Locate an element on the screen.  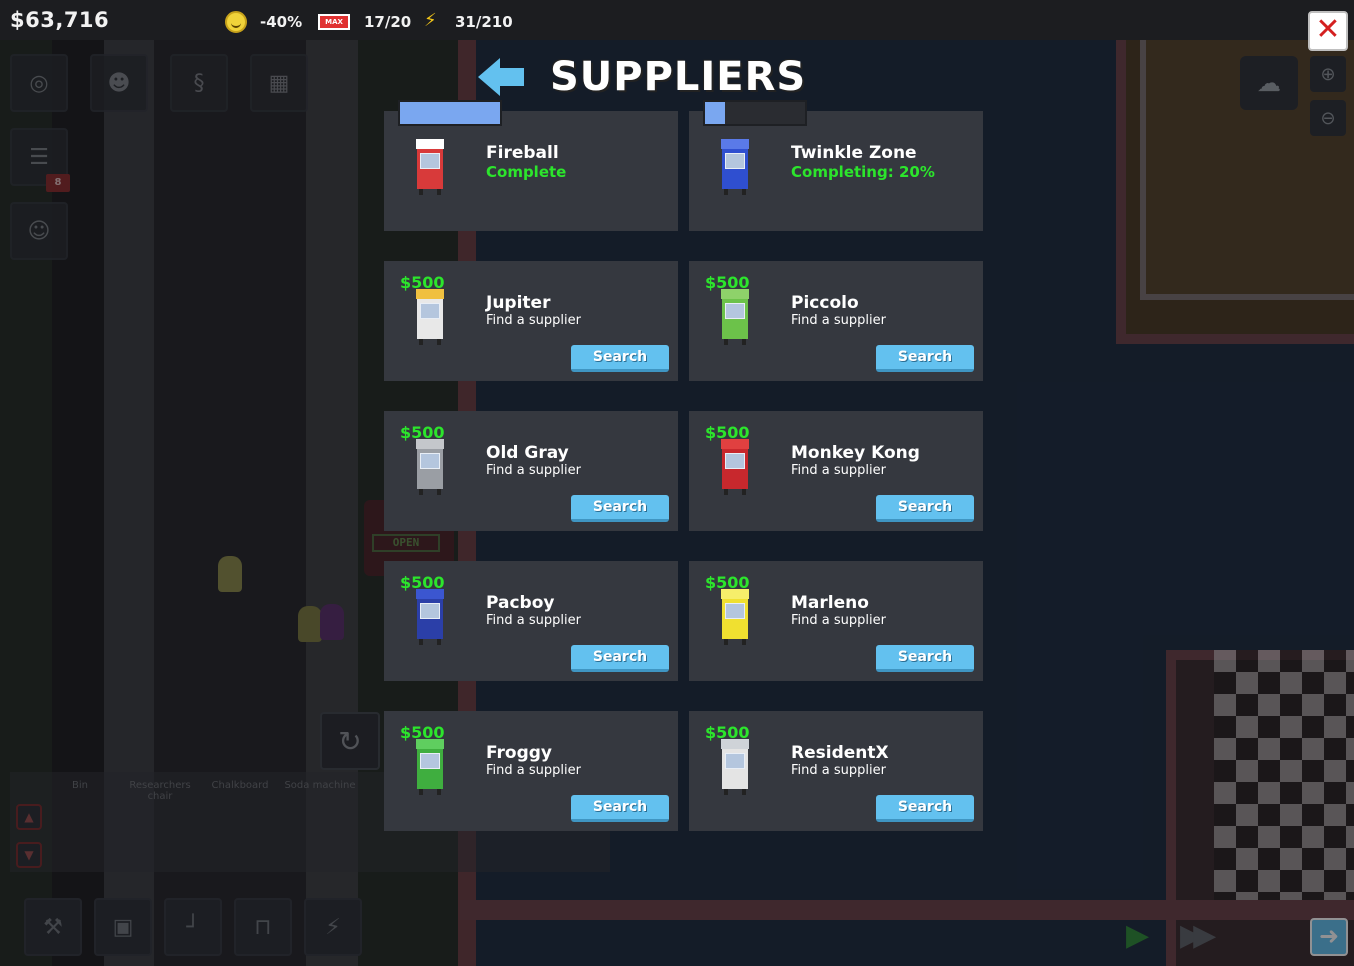
back-arrow-icon is located at coordinates (501, 77).